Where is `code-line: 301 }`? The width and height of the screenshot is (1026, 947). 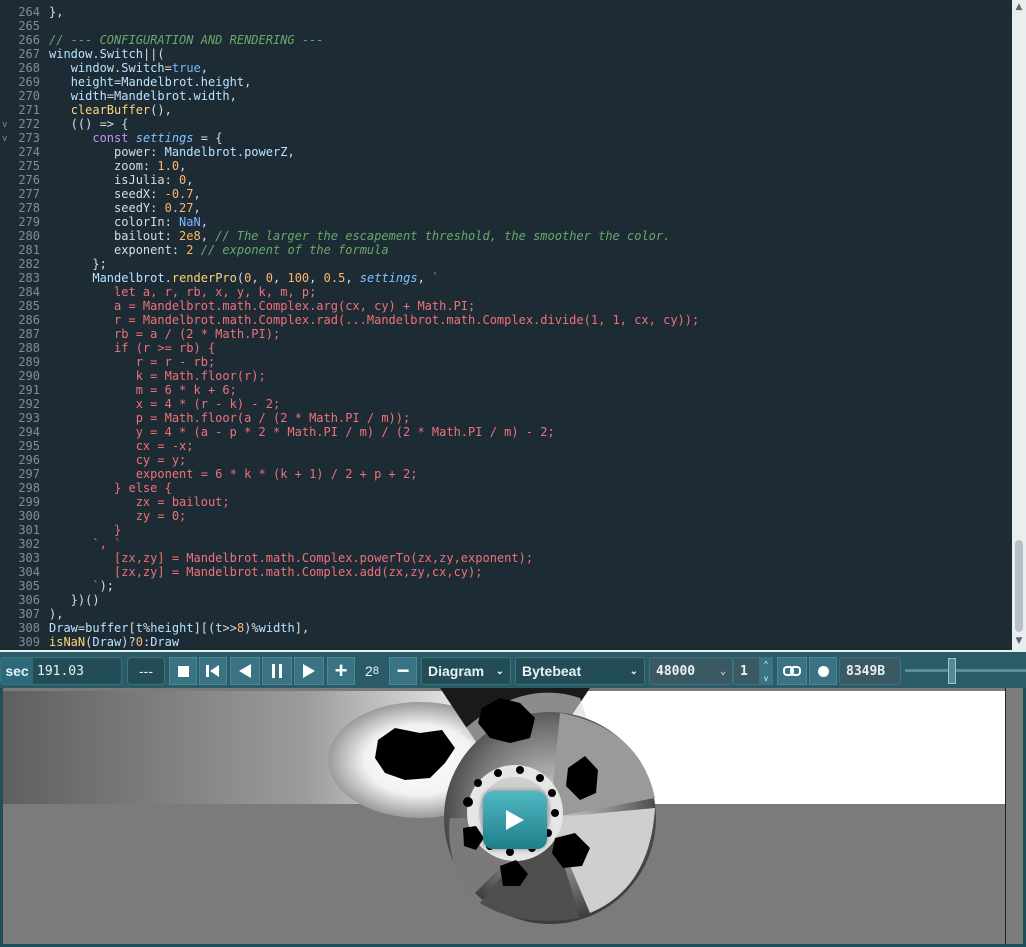
code-line: 301 } is located at coordinates (506, 530).